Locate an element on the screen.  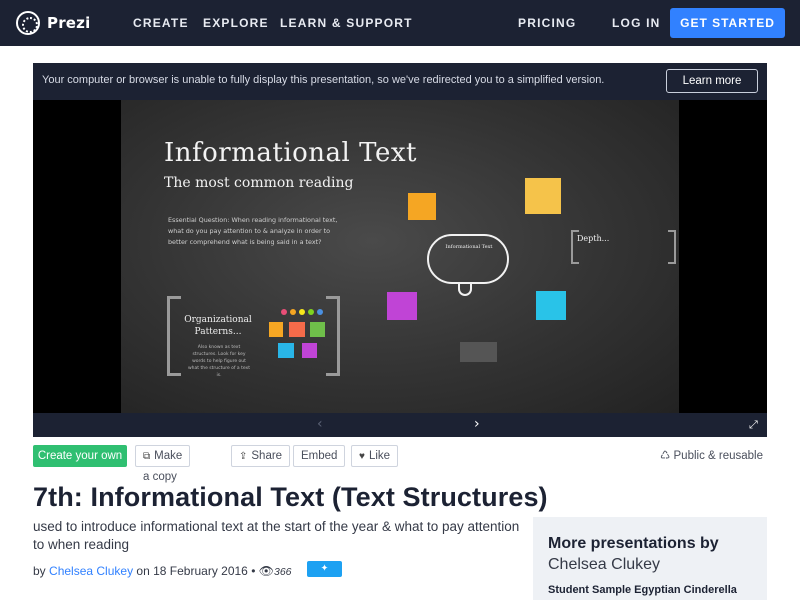
create-your-own-button: Create your own is located at coordinates (80, 456).